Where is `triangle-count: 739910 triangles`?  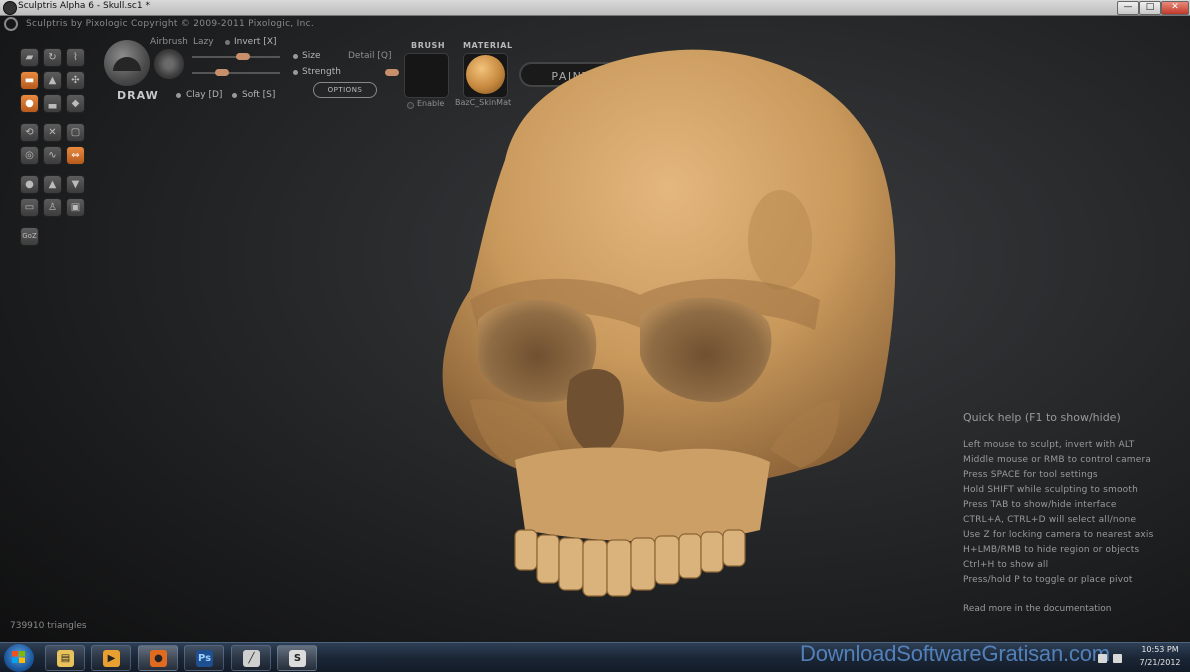
triangle-count: 739910 triangles is located at coordinates (48, 626).